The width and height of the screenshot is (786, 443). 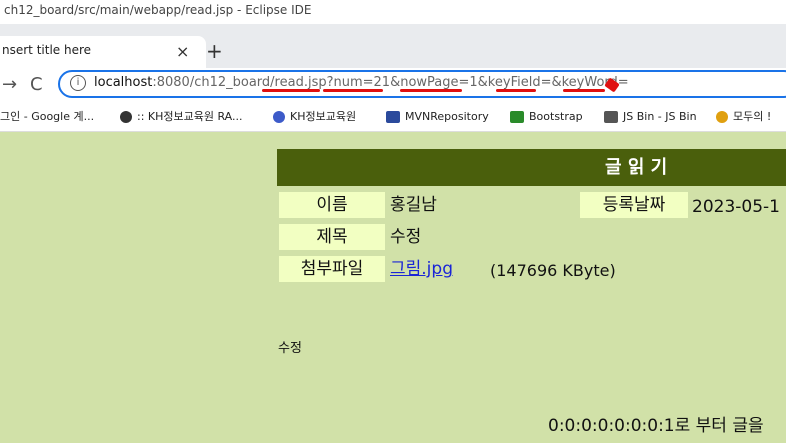 I want to click on mvn-icon, so click(x=393, y=117).